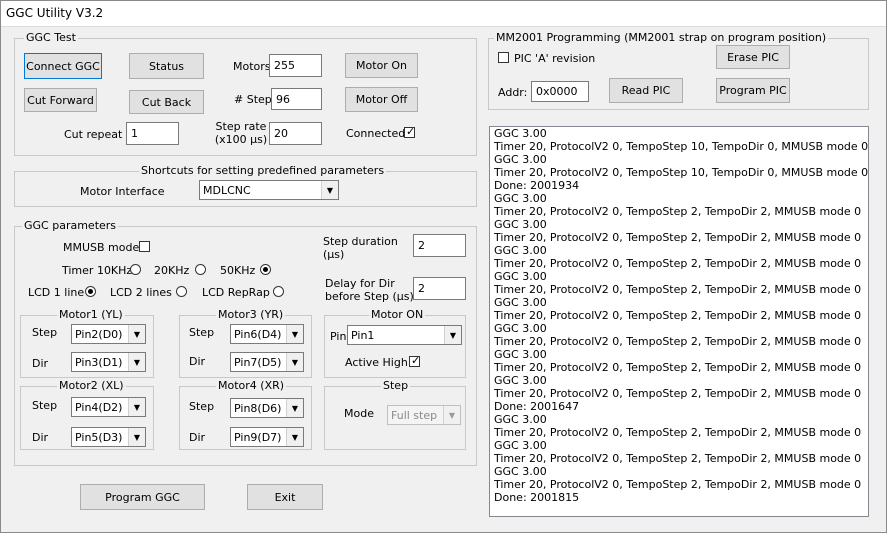 This screenshot has width=887, height=533. What do you see at coordinates (60, 100) in the screenshot?
I see `cut-forward-button: Cut Forward` at bounding box center [60, 100].